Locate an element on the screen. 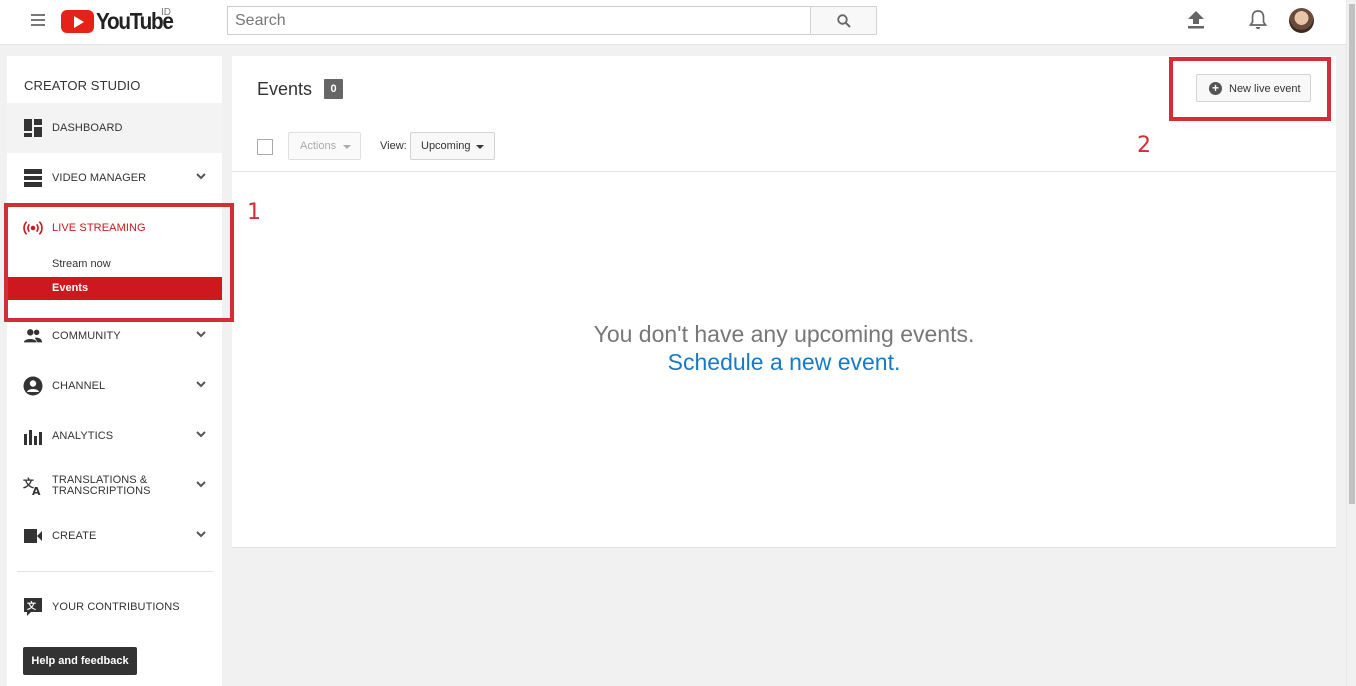 This screenshot has height=686, width=1356. scrollbar is located at coordinates (1351, 343).